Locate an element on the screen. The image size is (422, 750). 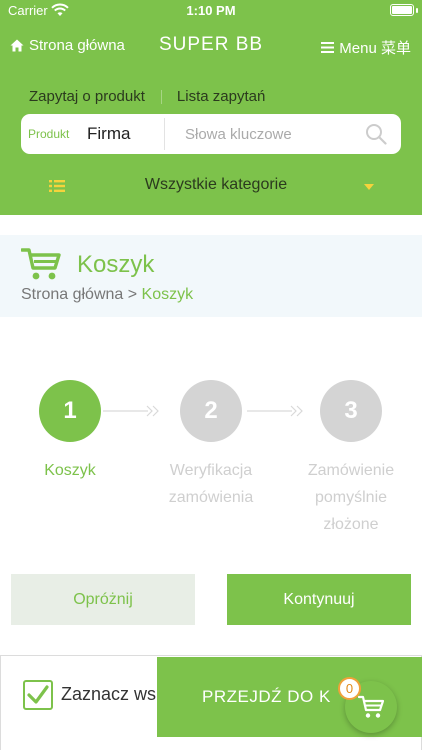
step-3-label-line: Zamówienie is located at coordinates (351, 470).